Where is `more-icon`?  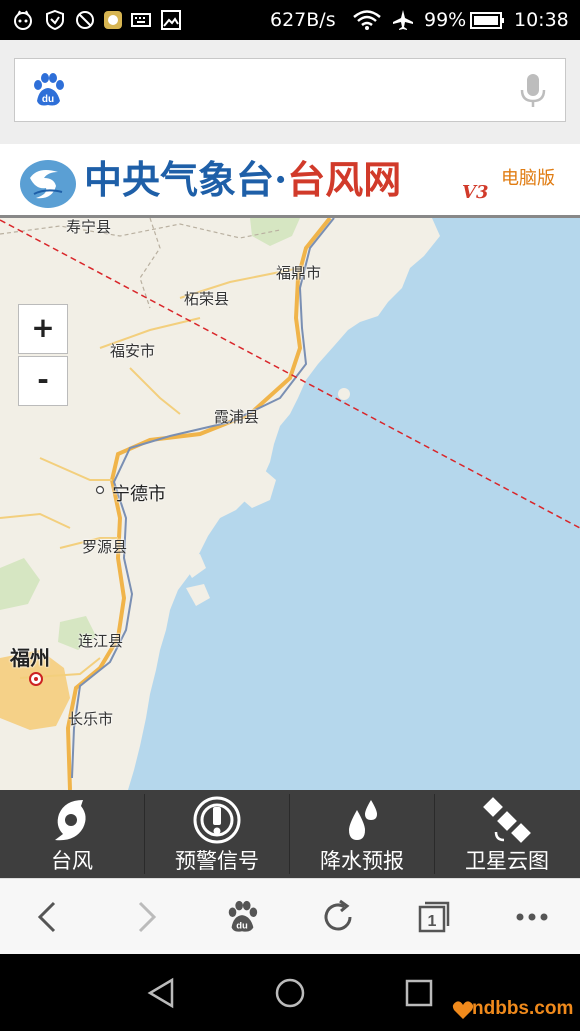 more-icon is located at coordinates (532, 917).